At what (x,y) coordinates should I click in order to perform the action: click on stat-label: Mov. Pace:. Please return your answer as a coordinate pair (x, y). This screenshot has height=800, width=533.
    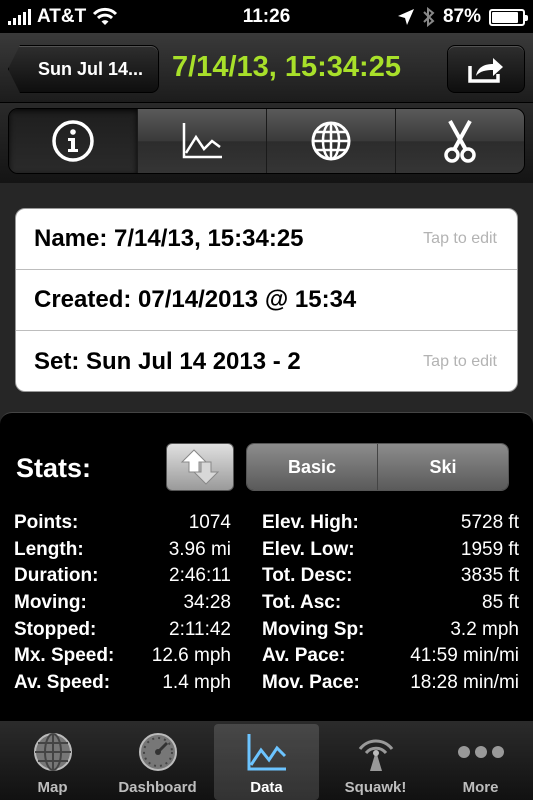
    Looking at the image, I should click on (311, 683).